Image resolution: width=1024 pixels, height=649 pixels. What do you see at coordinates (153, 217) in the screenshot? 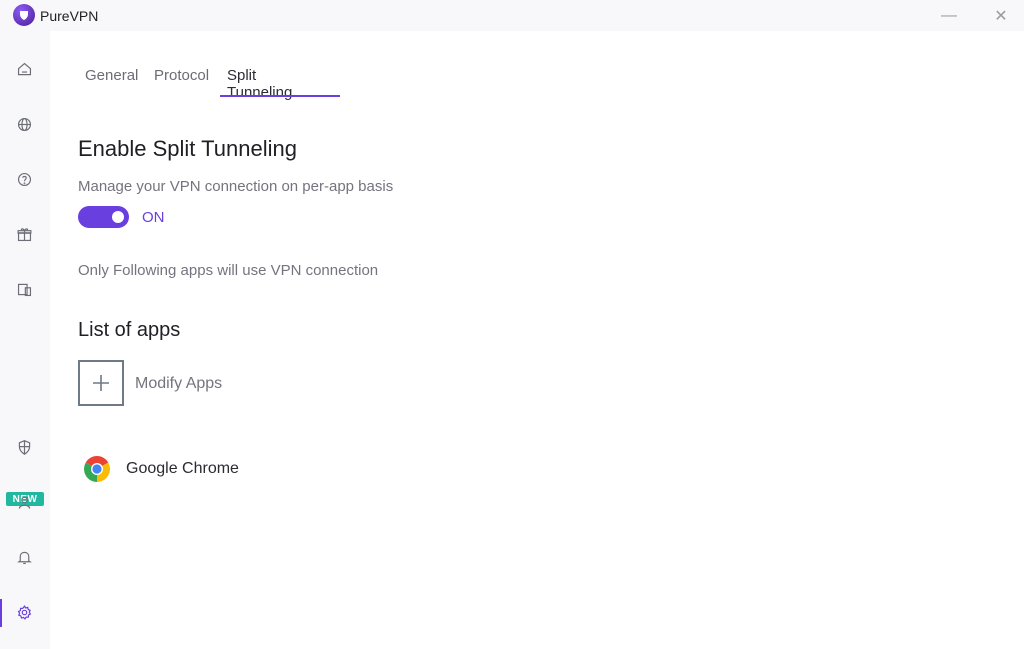
I see `toggle-state-label: ON` at bounding box center [153, 217].